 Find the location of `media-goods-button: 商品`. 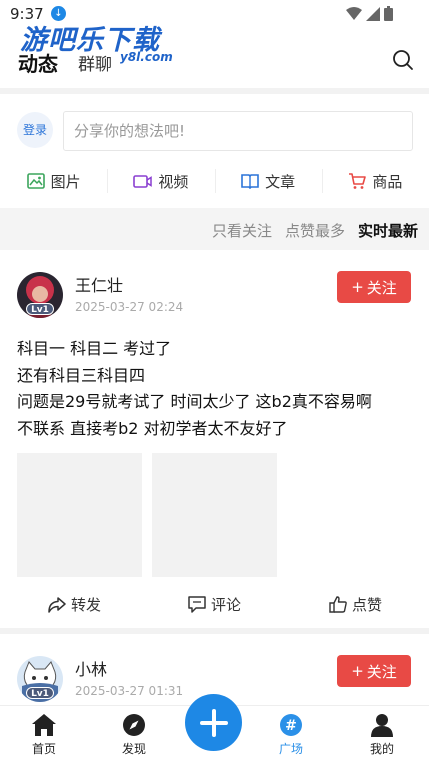

media-goods-button: 商品 is located at coordinates (375, 181).